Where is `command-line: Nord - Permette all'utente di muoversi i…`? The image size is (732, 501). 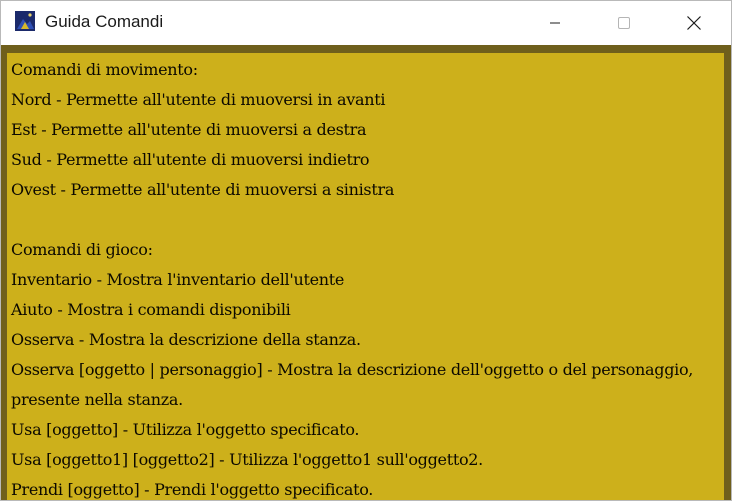 command-line: Nord - Permette all'utente di muoversi i… is located at coordinates (198, 99).